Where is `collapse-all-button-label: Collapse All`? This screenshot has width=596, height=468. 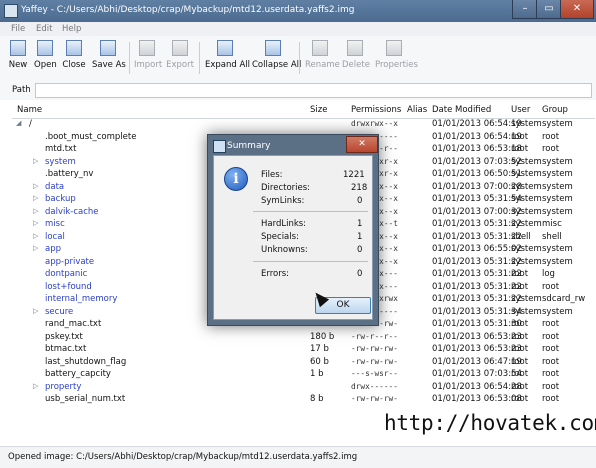 collapse-all-button-label: Collapse All is located at coordinates (277, 65).